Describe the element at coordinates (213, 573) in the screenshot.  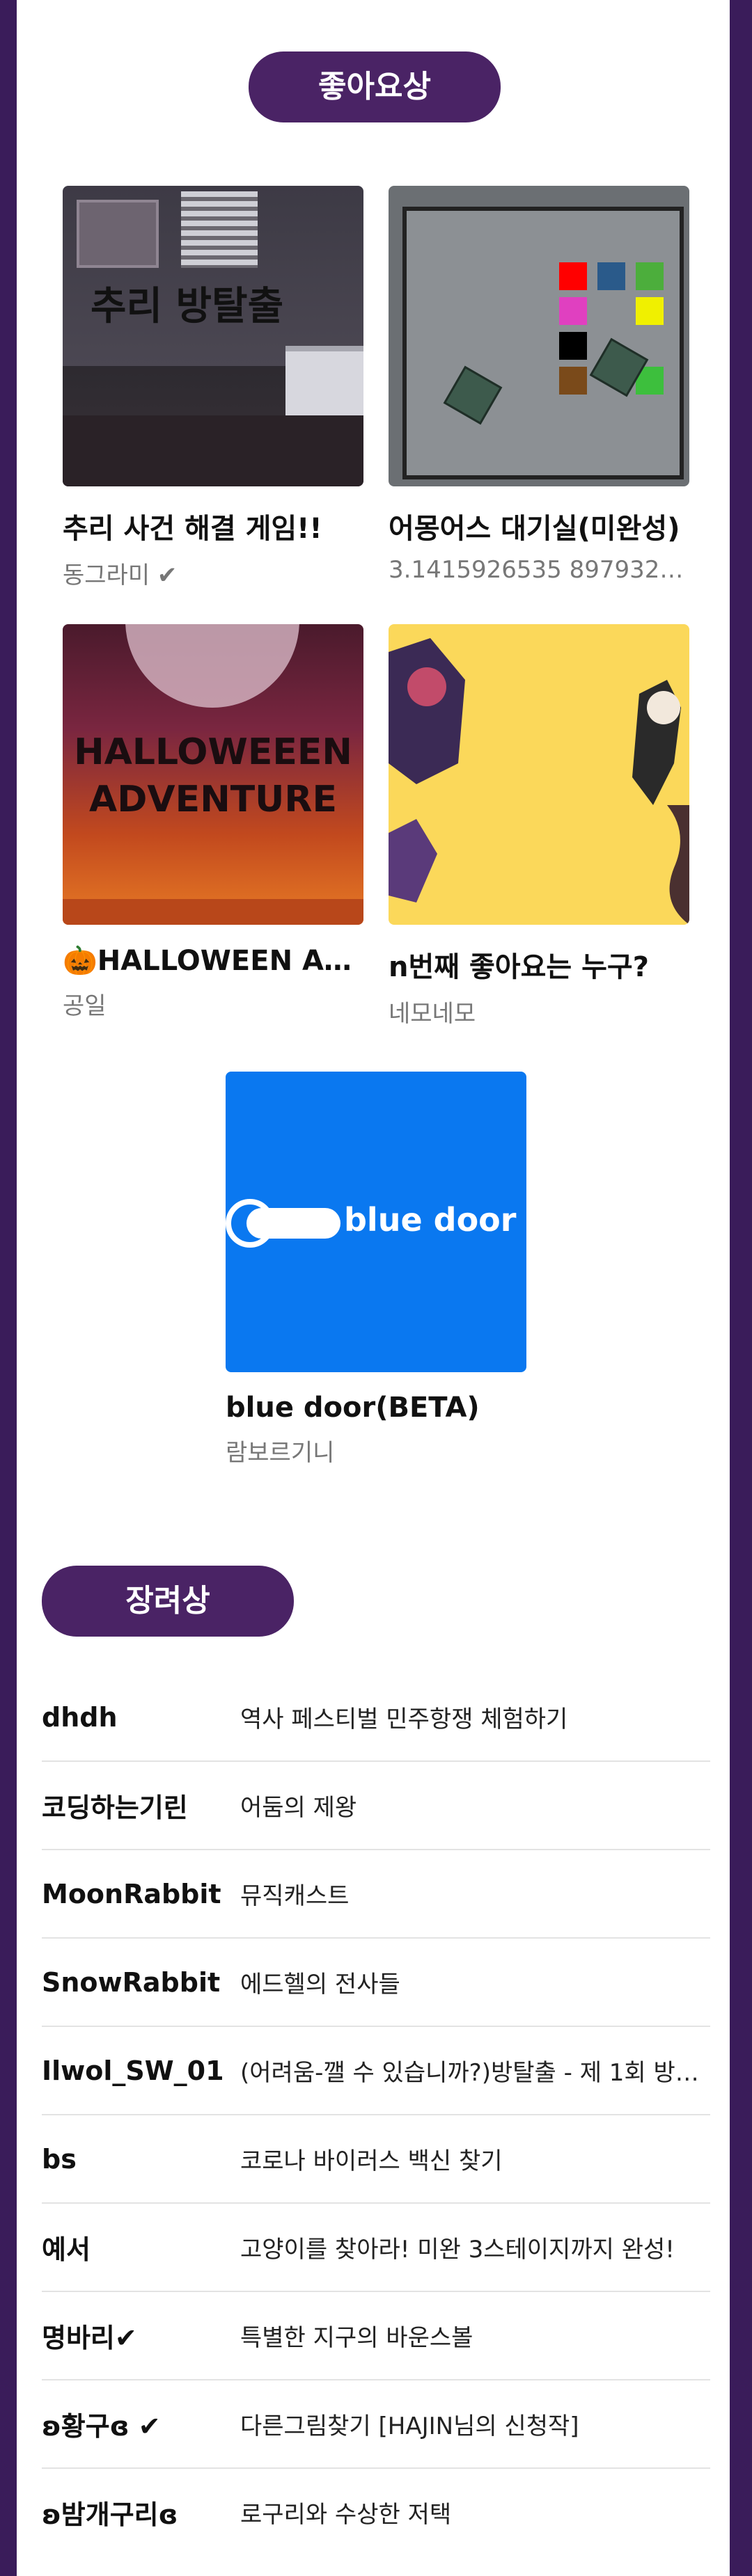
I see `project-author: 동그라미 ✔` at that location.